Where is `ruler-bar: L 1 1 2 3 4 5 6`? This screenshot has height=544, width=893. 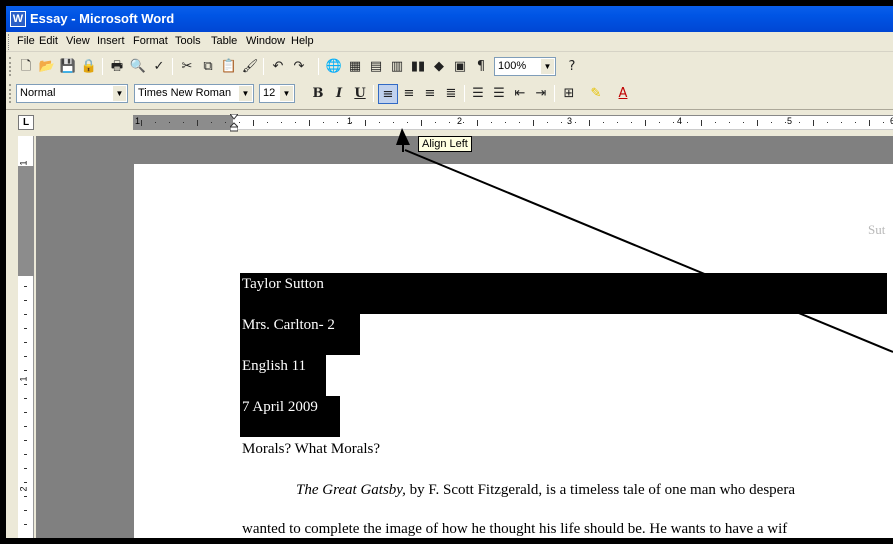
ruler-bar: L 1 1 2 3 4 5 6 is located at coordinates (449, 122).